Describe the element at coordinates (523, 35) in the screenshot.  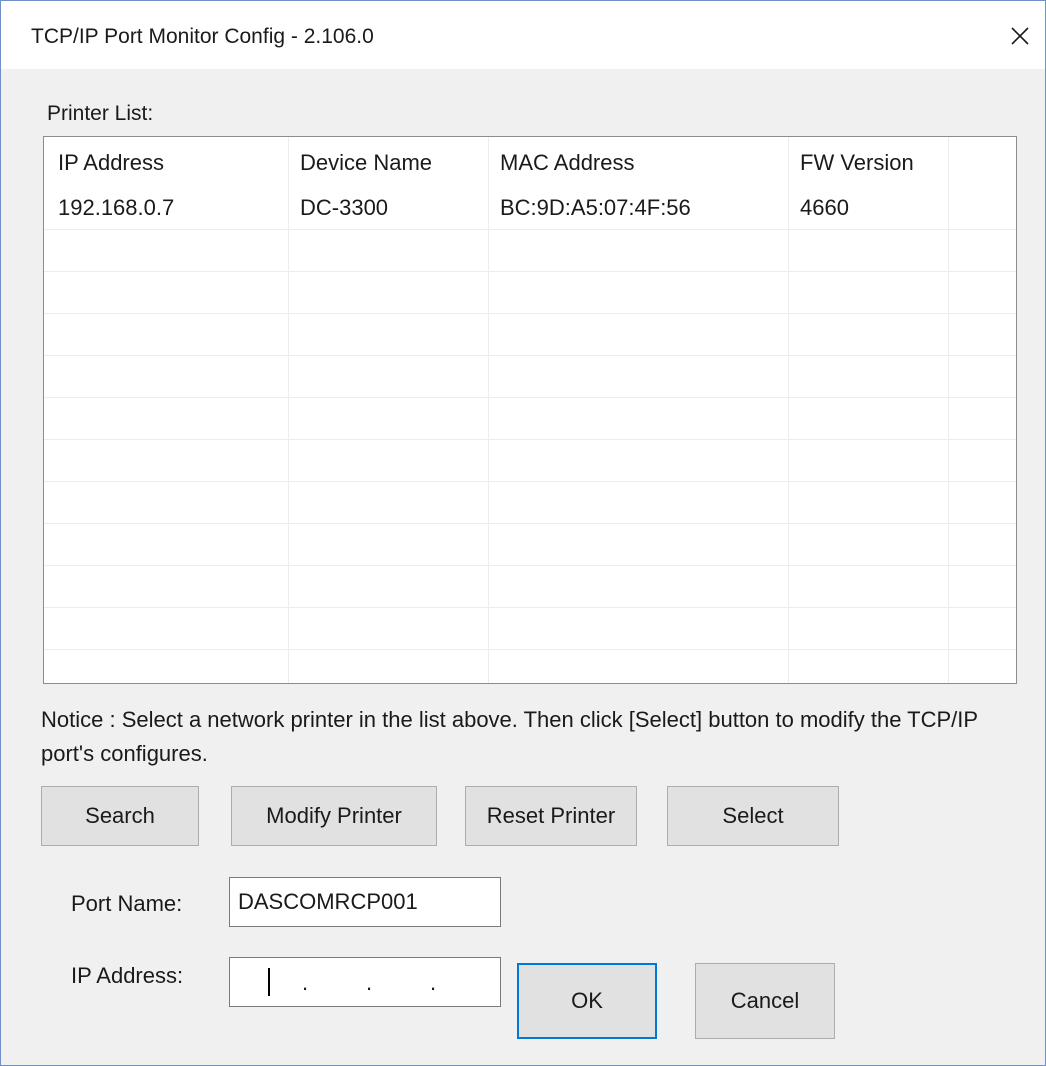
I see `title-bar: TCP/IP Port Monitor Config - 2.106.0` at that location.